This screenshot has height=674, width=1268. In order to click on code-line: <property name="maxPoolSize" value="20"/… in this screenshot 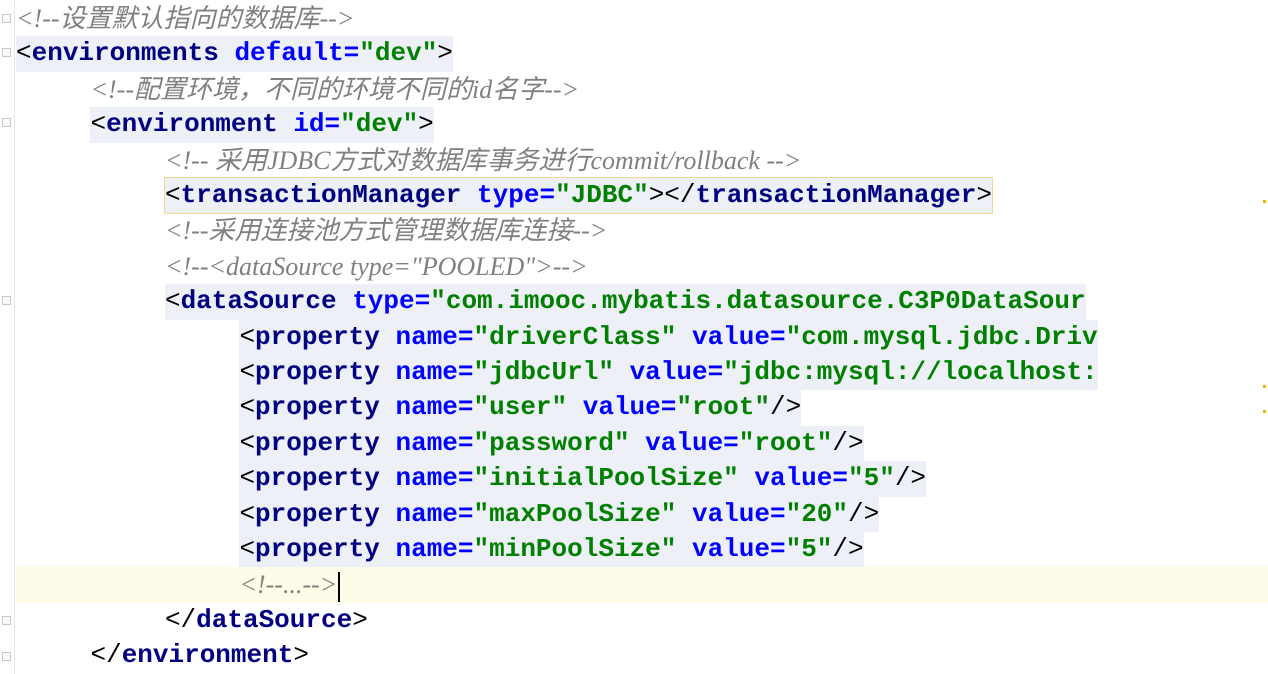, I will do `click(642, 514)`.